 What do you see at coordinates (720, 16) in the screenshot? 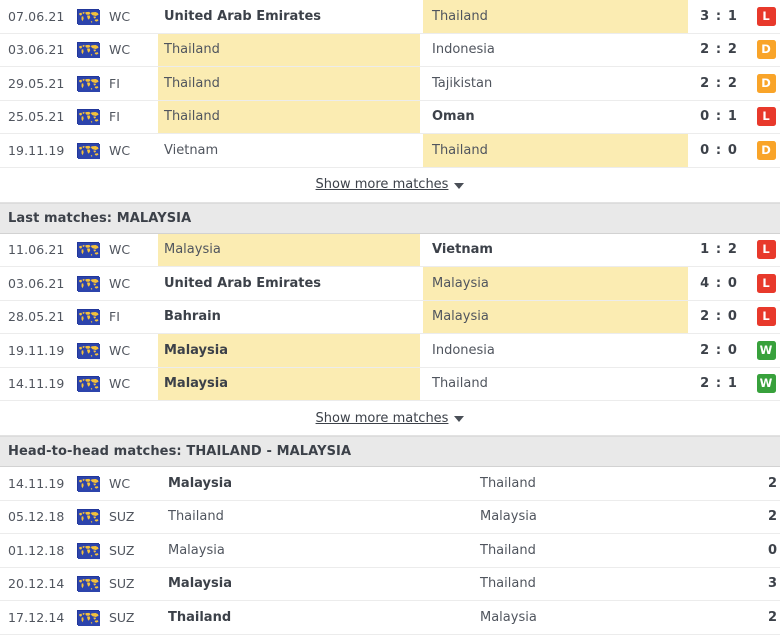
I see `match-score: 3 : 1` at bounding box center [720, 16].